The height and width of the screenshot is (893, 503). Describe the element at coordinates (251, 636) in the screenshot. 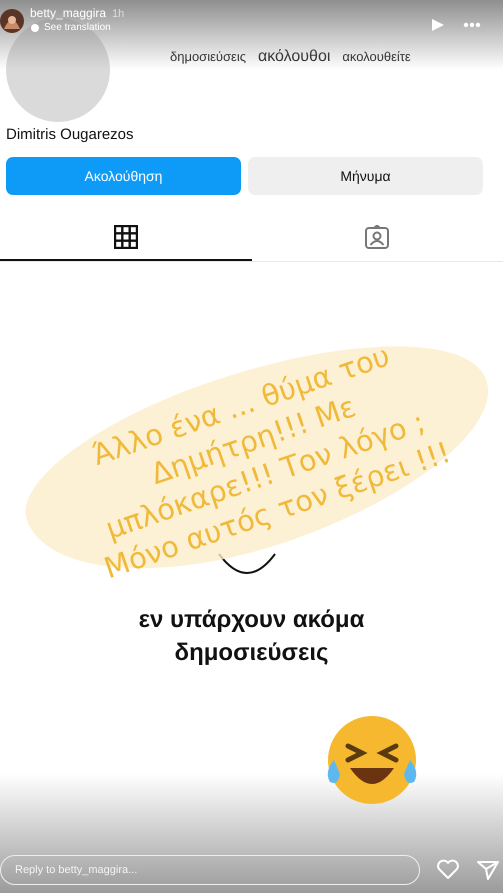

I see `empty-state-text: εν υπάρχουν ακόμα δημοσιεύσεις` at that location.